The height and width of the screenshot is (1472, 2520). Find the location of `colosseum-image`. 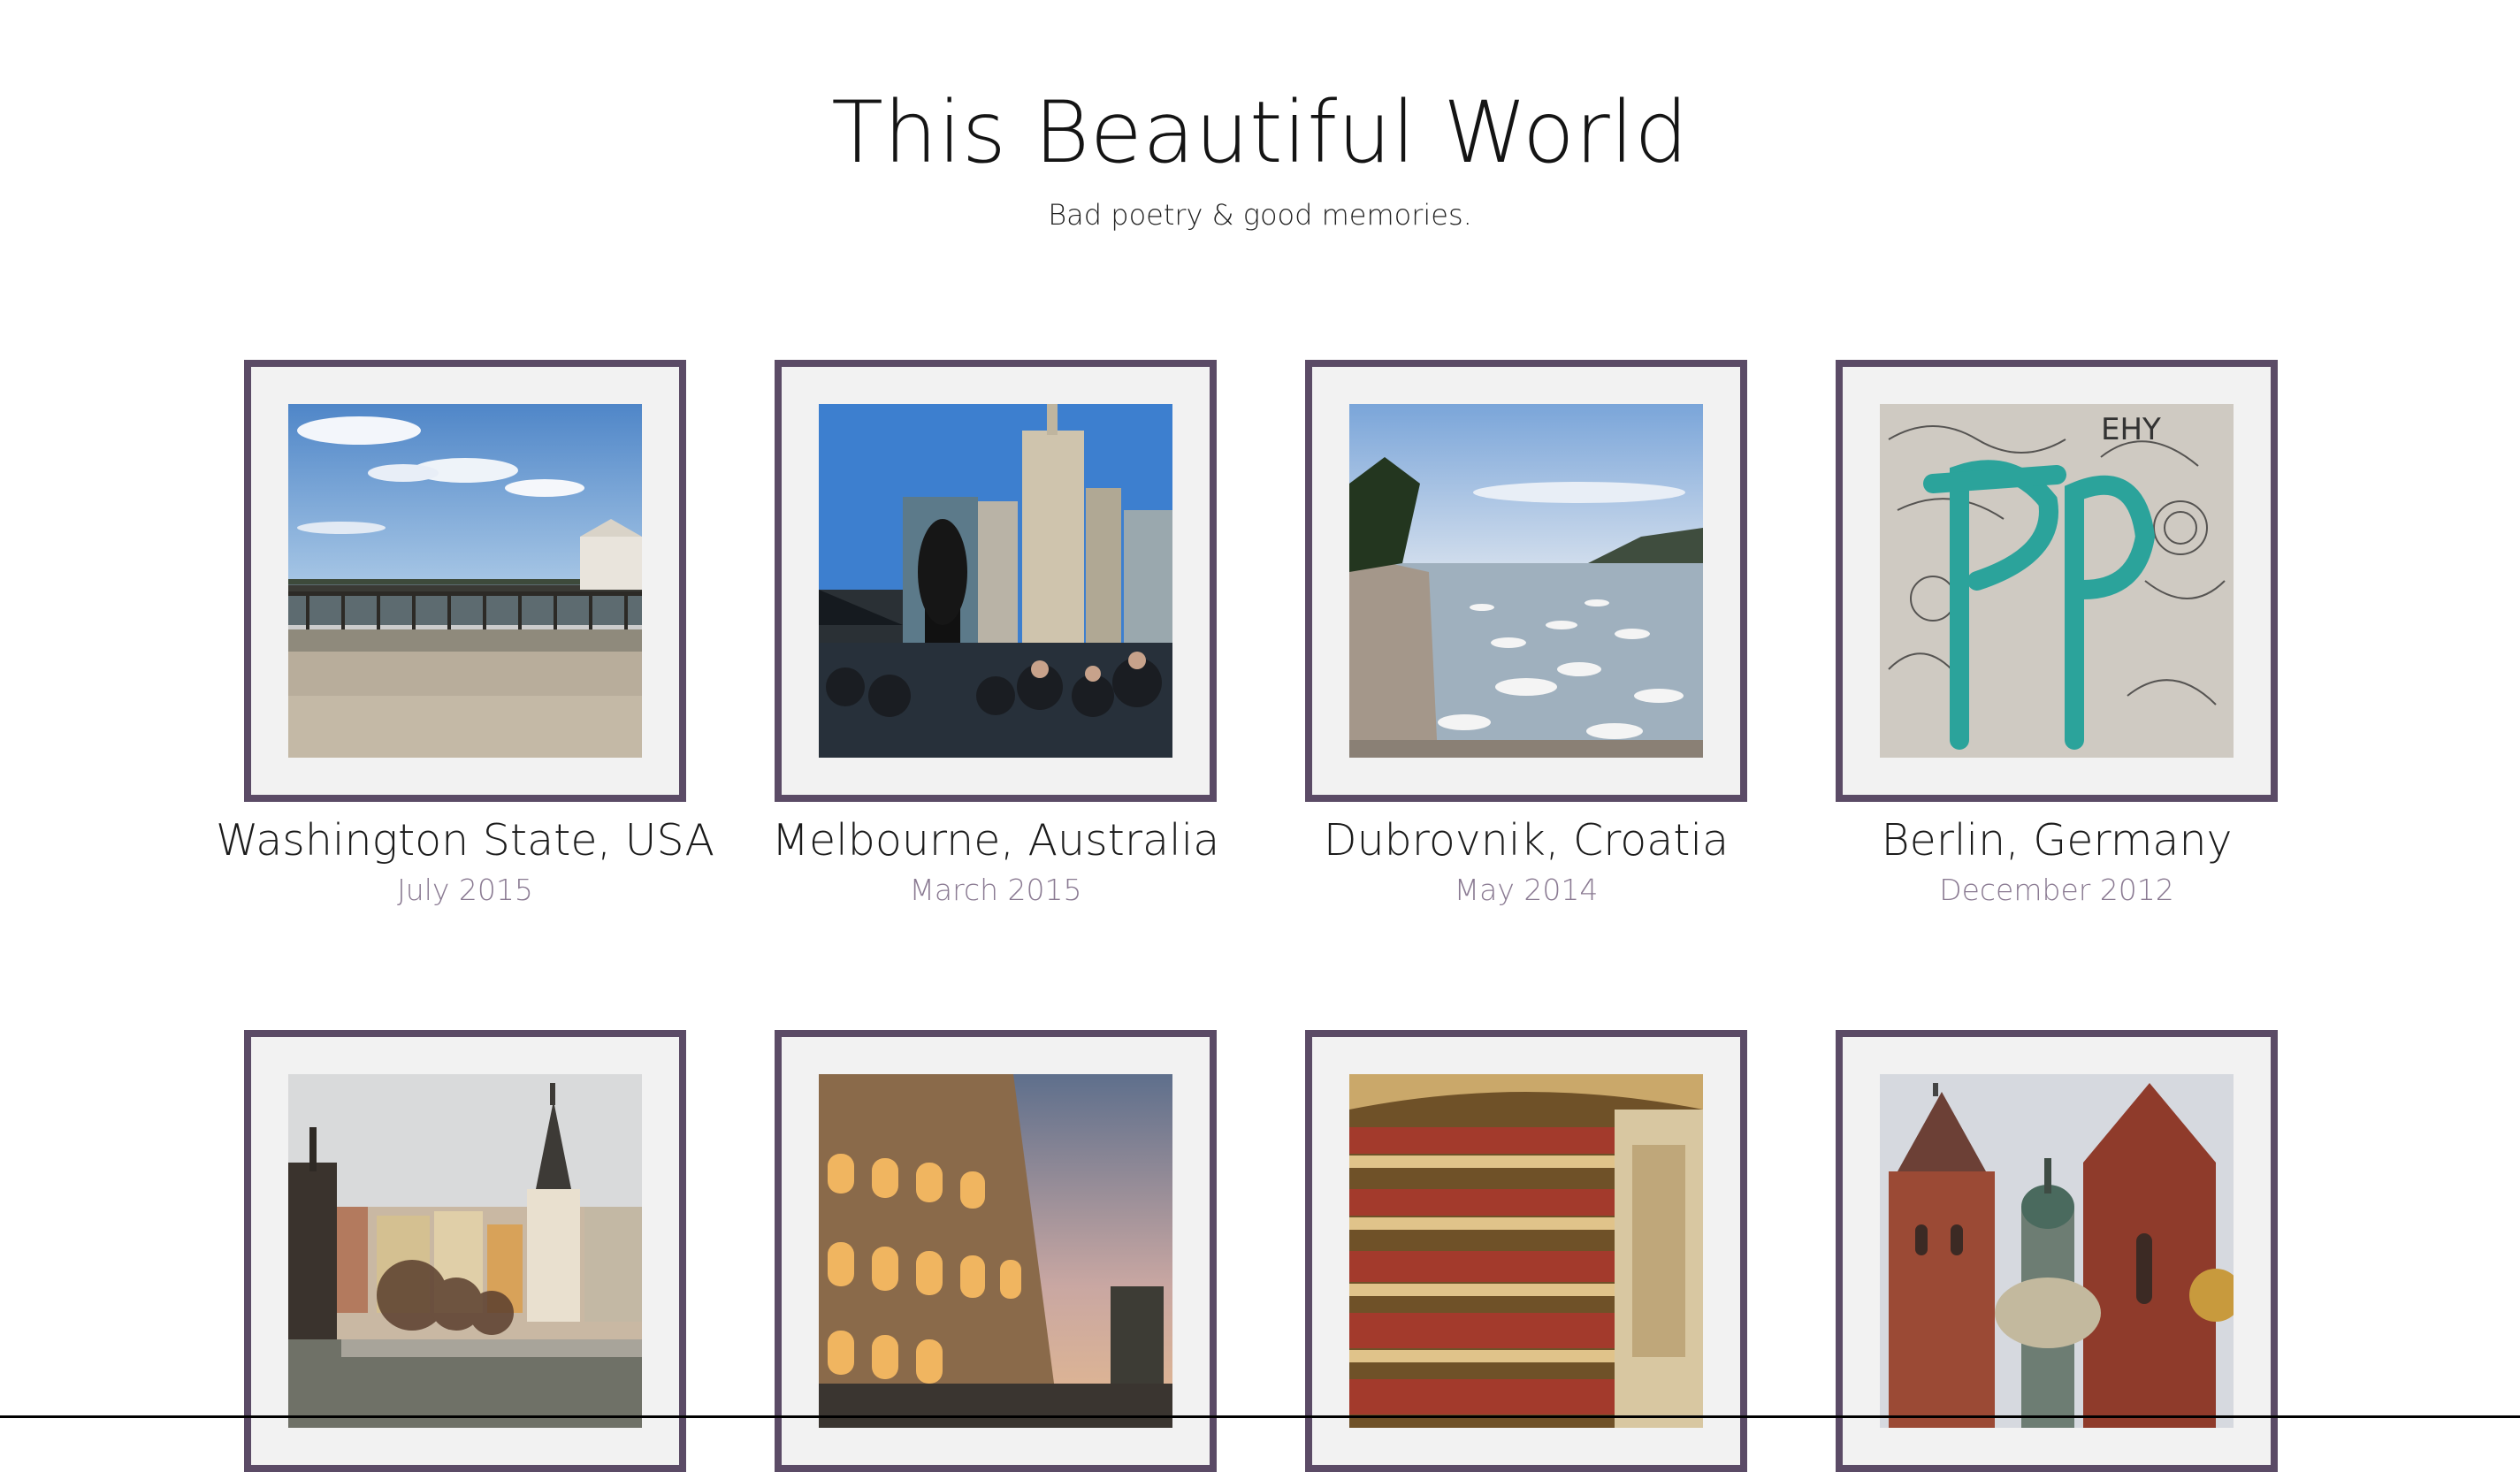

colosseum-image is located at coordinates (995, 1251).